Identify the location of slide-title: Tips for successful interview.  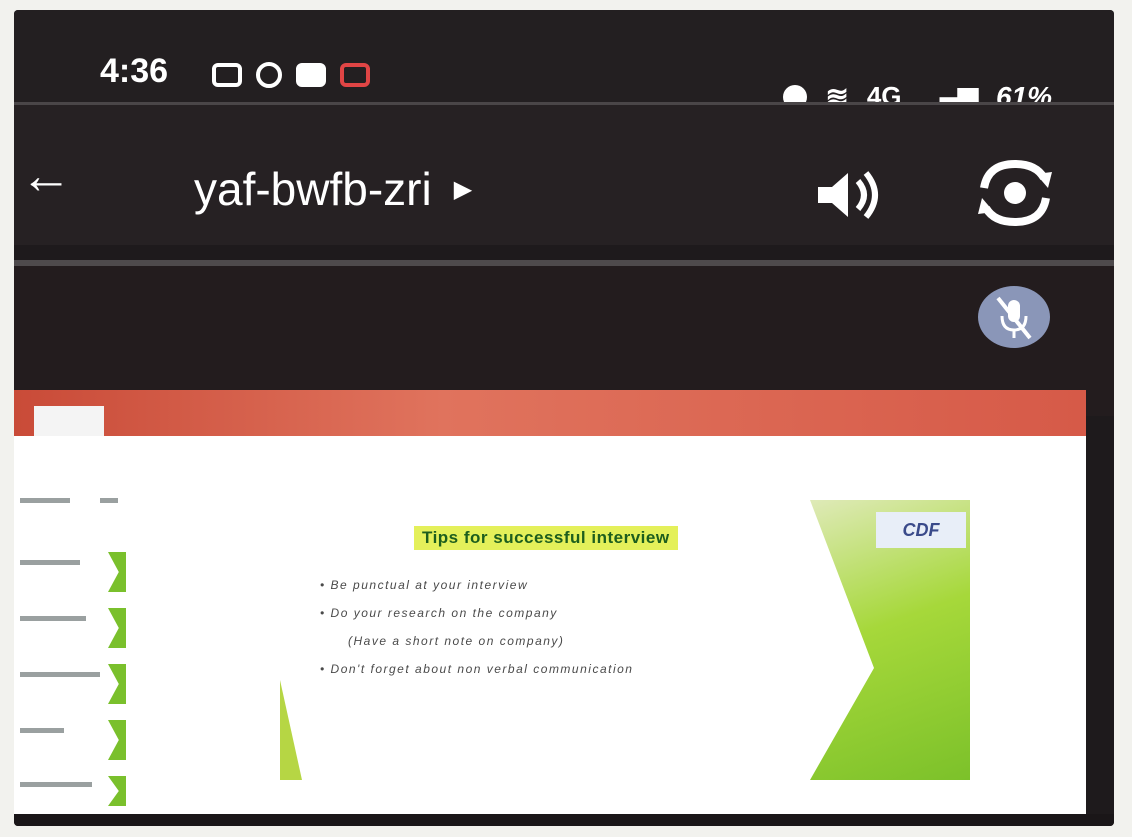
(546, 538).